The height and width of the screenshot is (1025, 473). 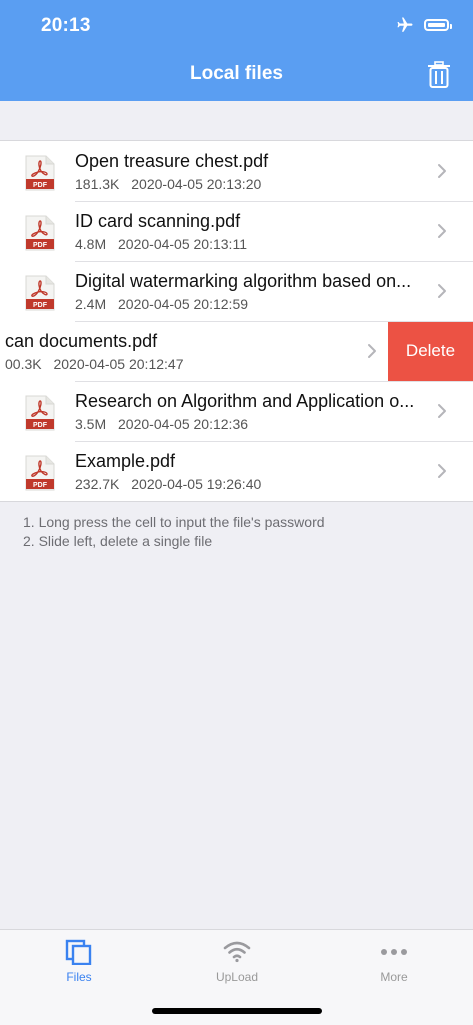 I want to click on file-name: can documents.pdf, so click(x=81, y=341).